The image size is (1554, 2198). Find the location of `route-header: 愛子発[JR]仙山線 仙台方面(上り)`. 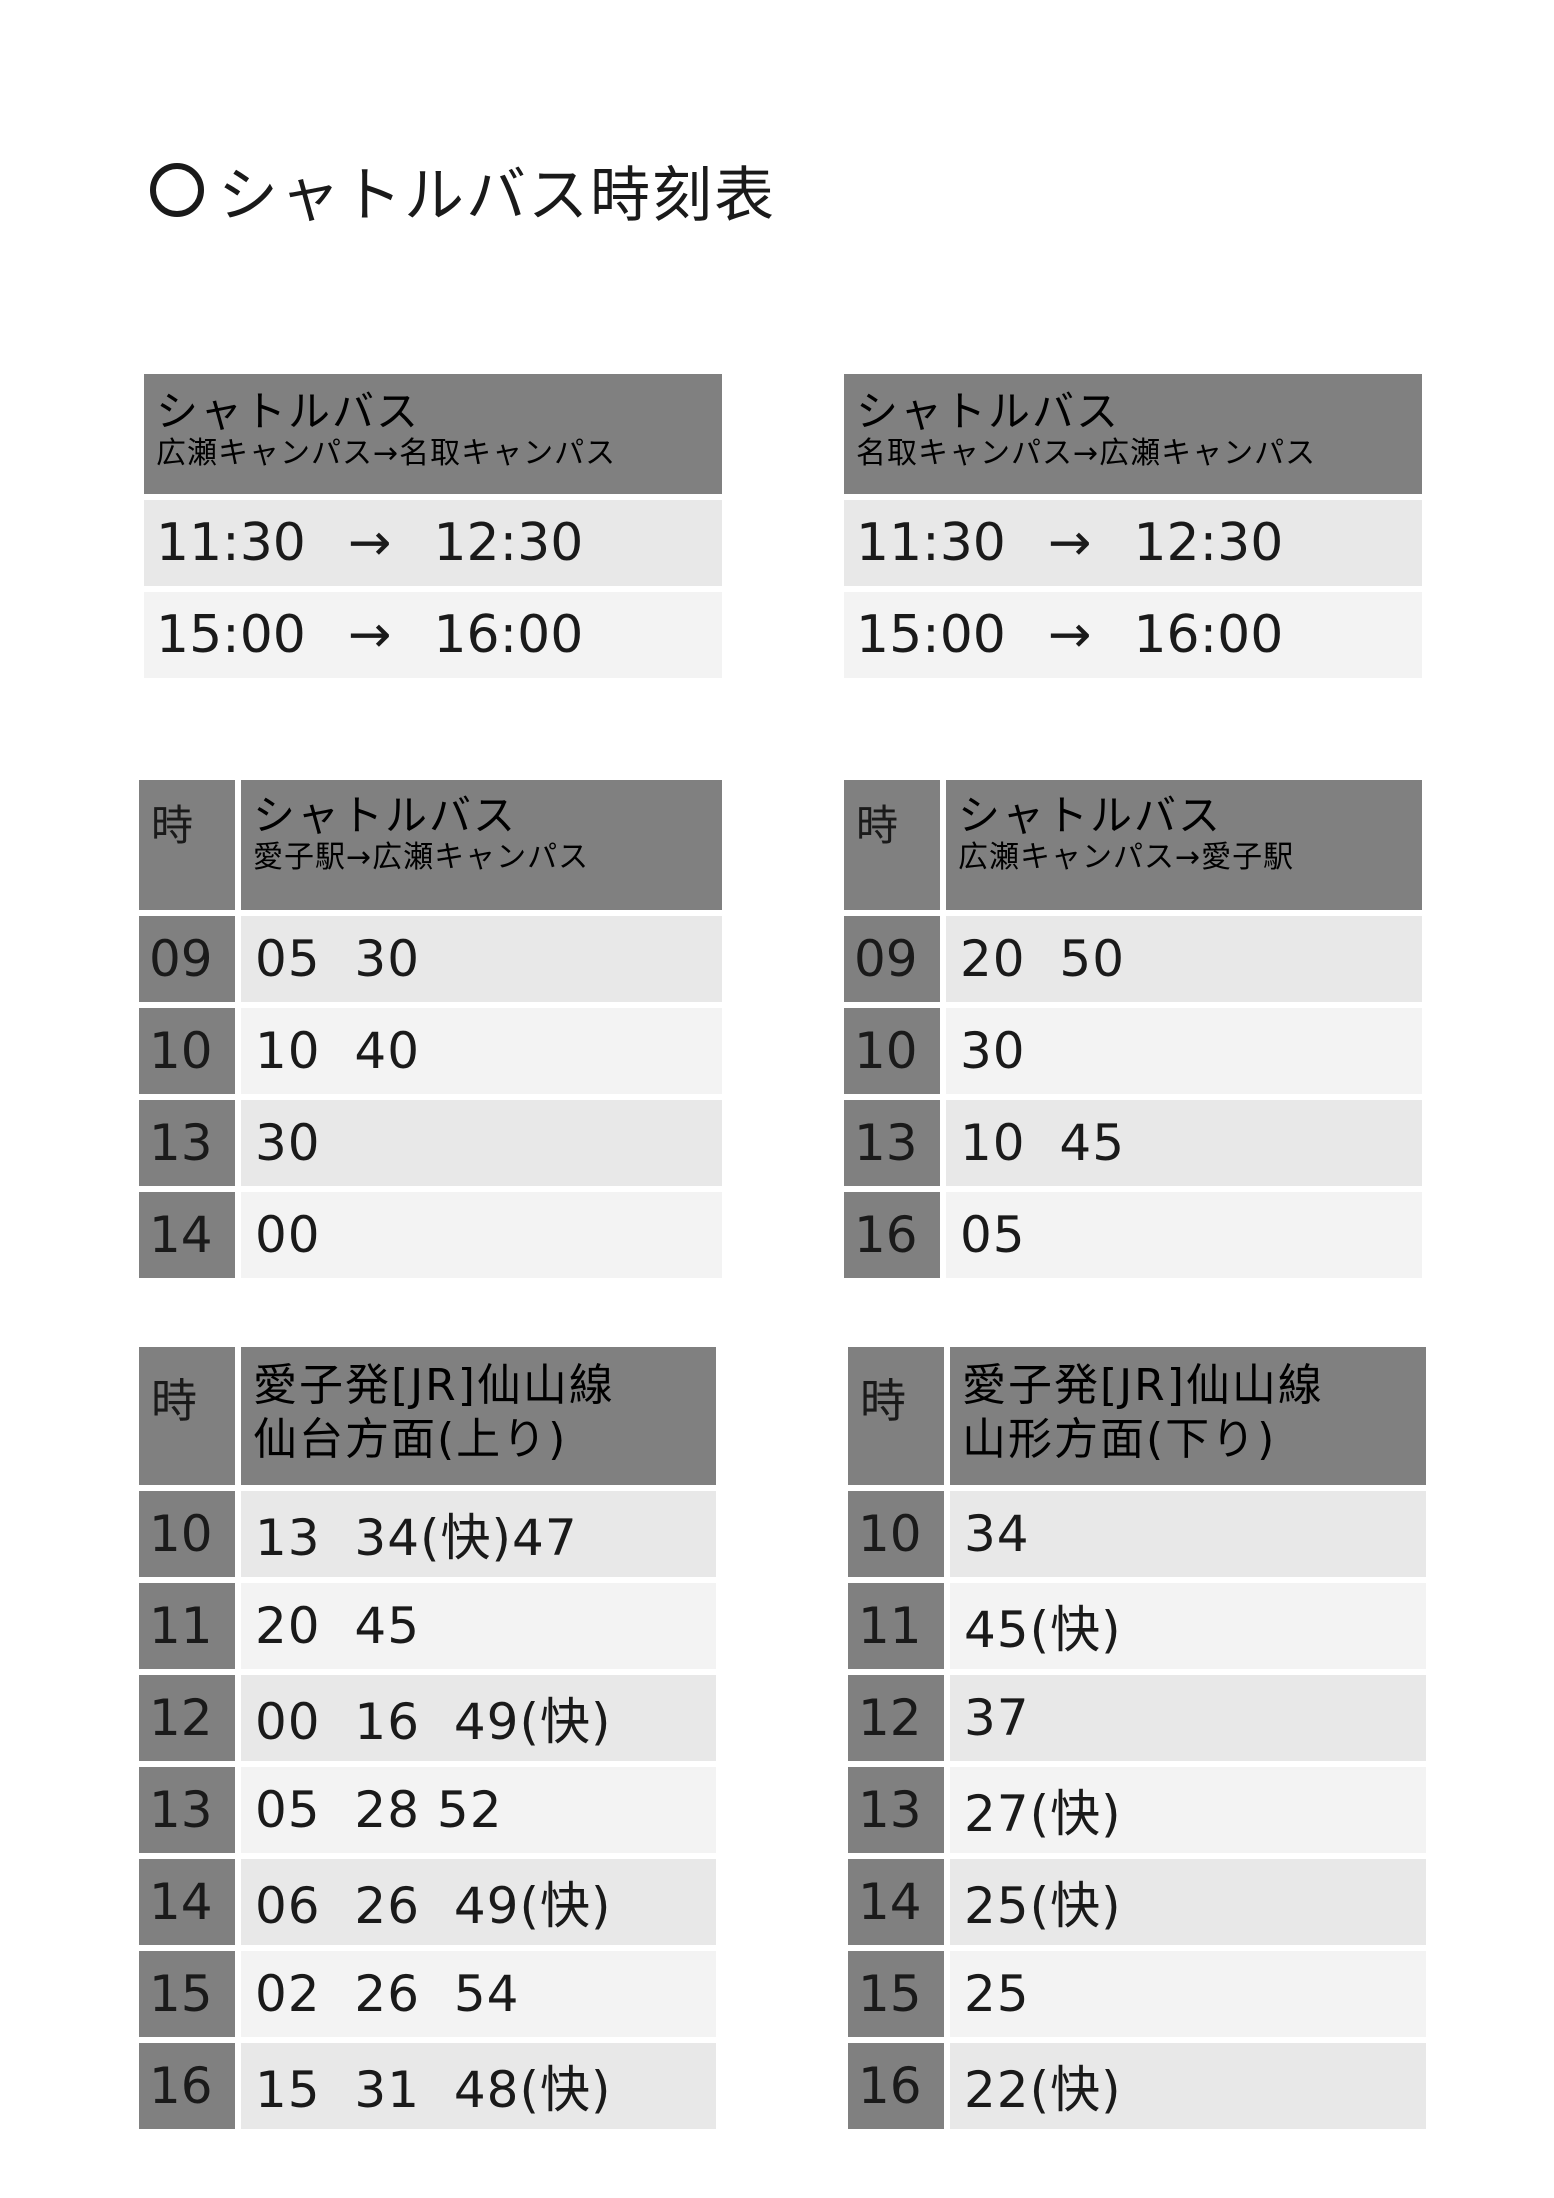

route-header: 愛子発[JR]仙山線 仙台方面(上り) is located at coordinates (478, 1416).